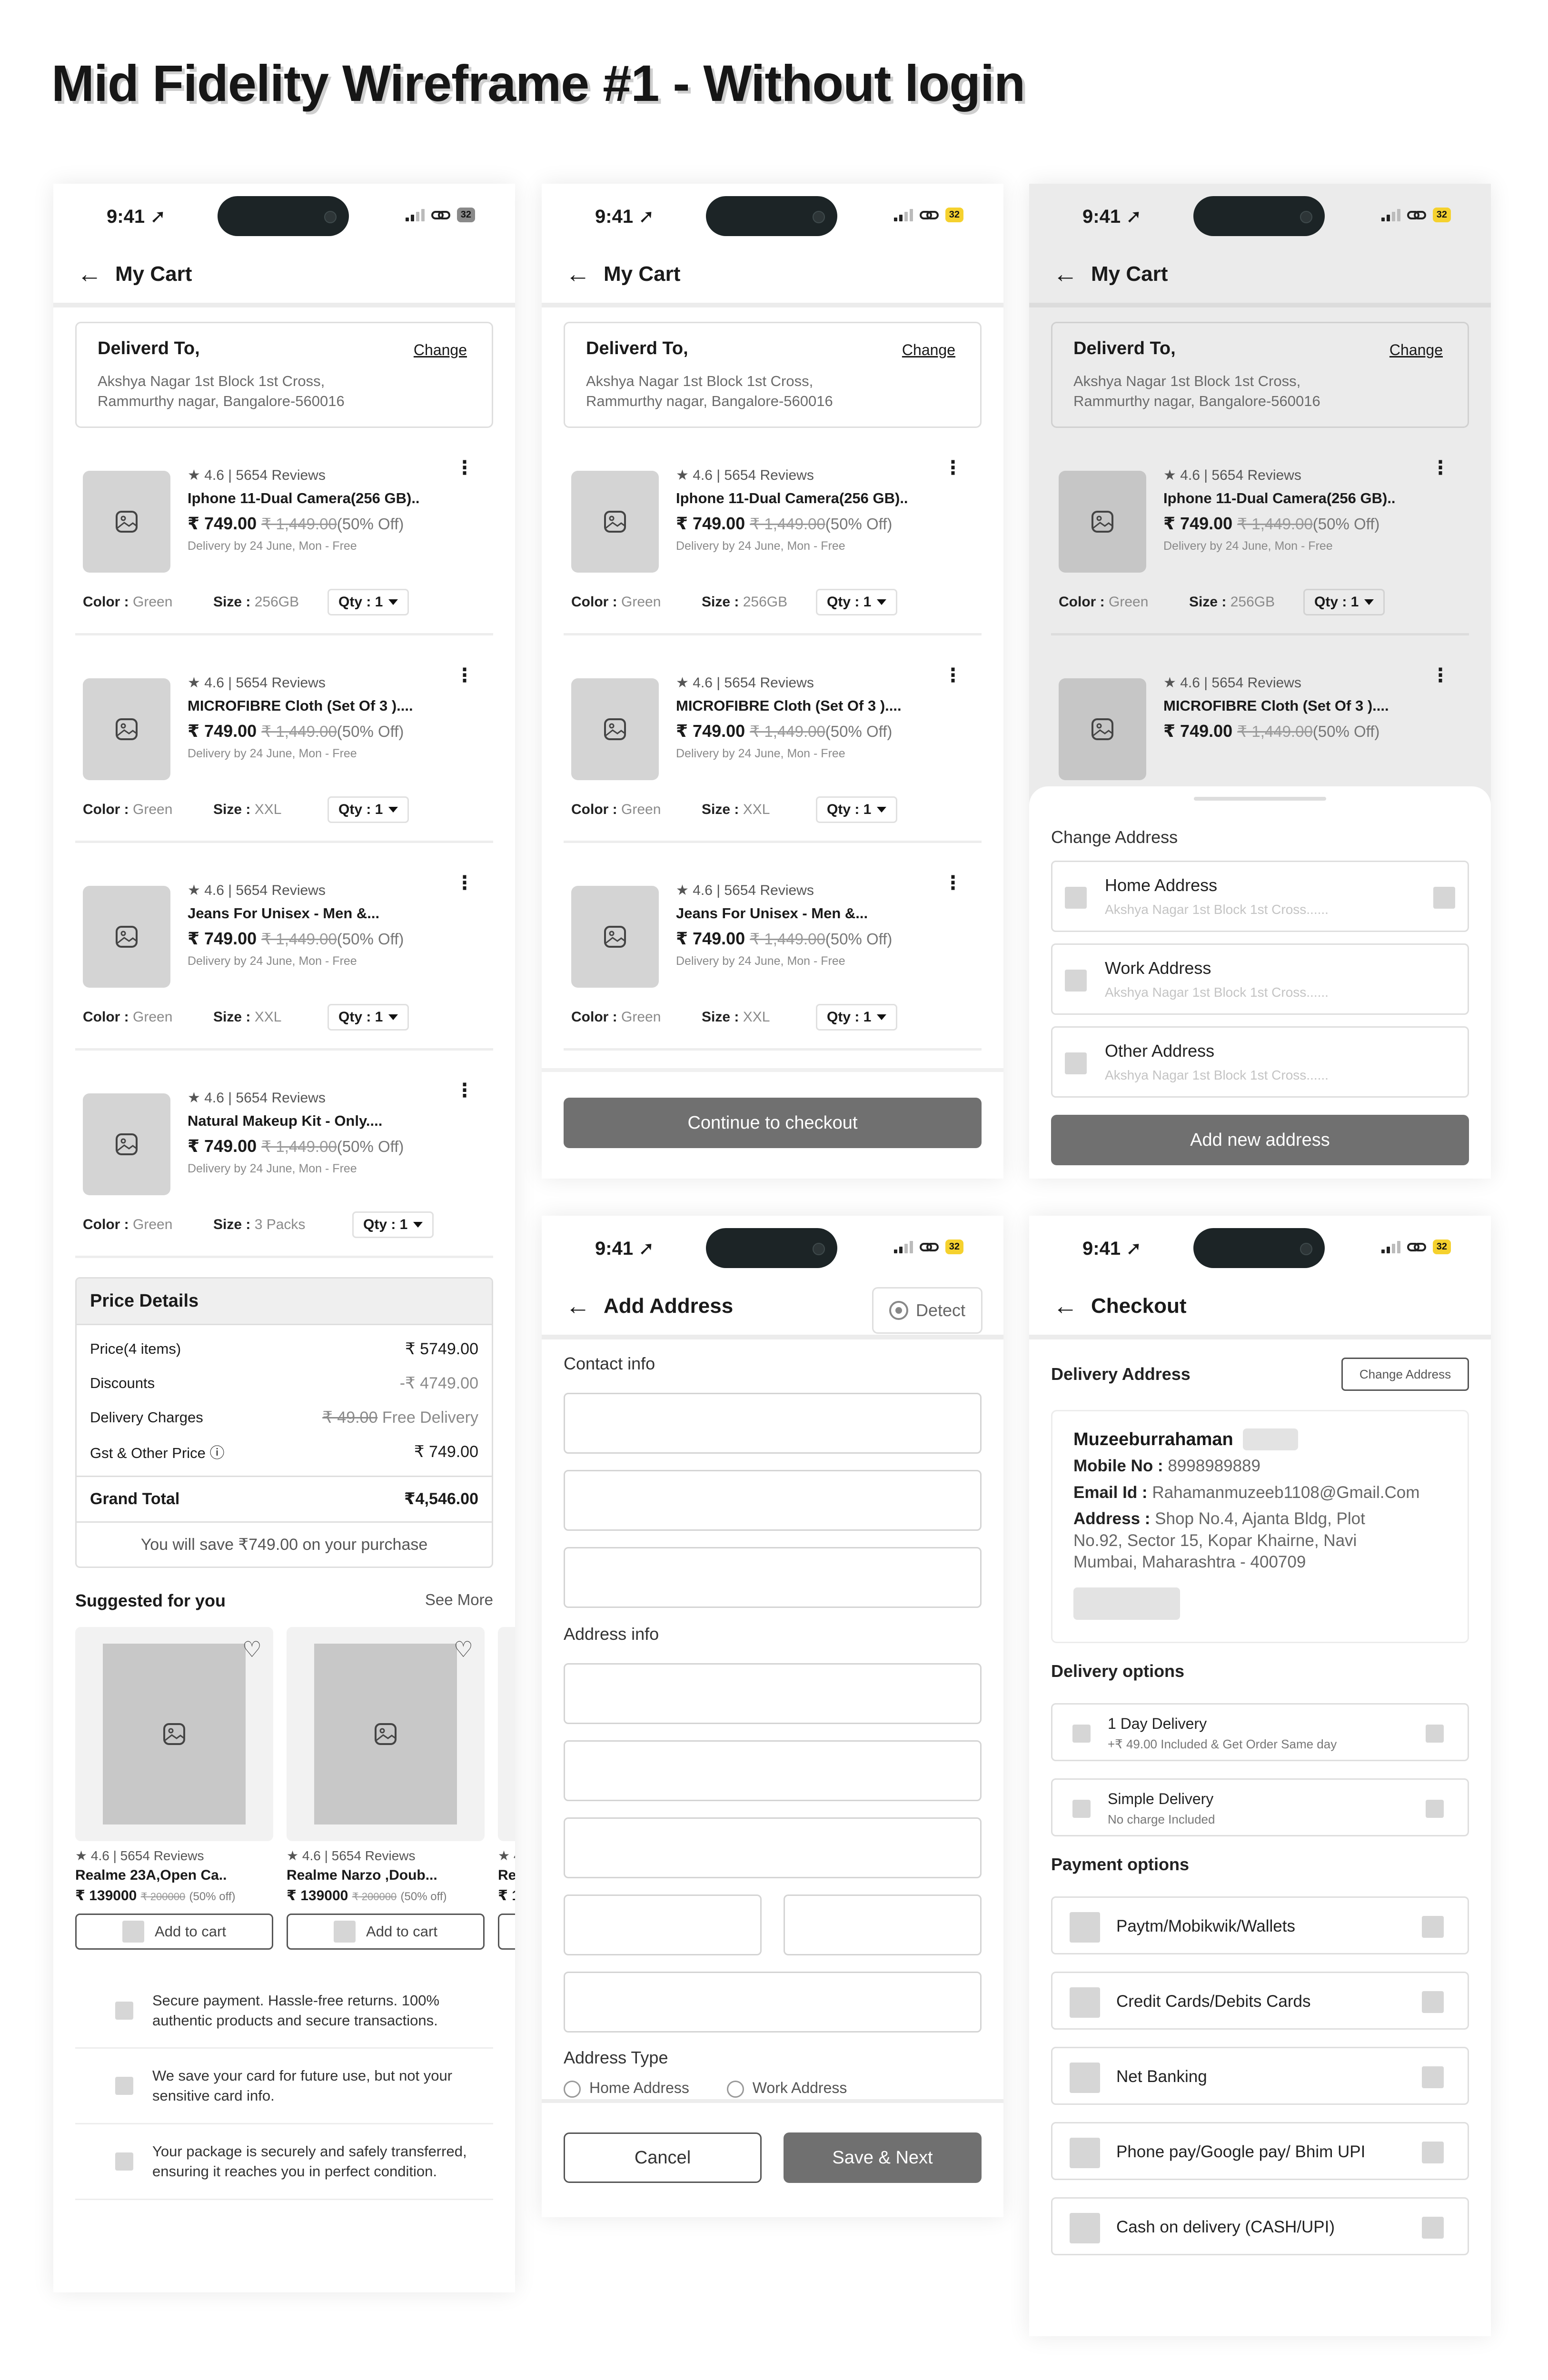 The width and height of the screenshot is (1548, 2380). Describe the element at coordinates (883, 2157) in the screenshot. I see `save-next-button: Save & Next` at that location.